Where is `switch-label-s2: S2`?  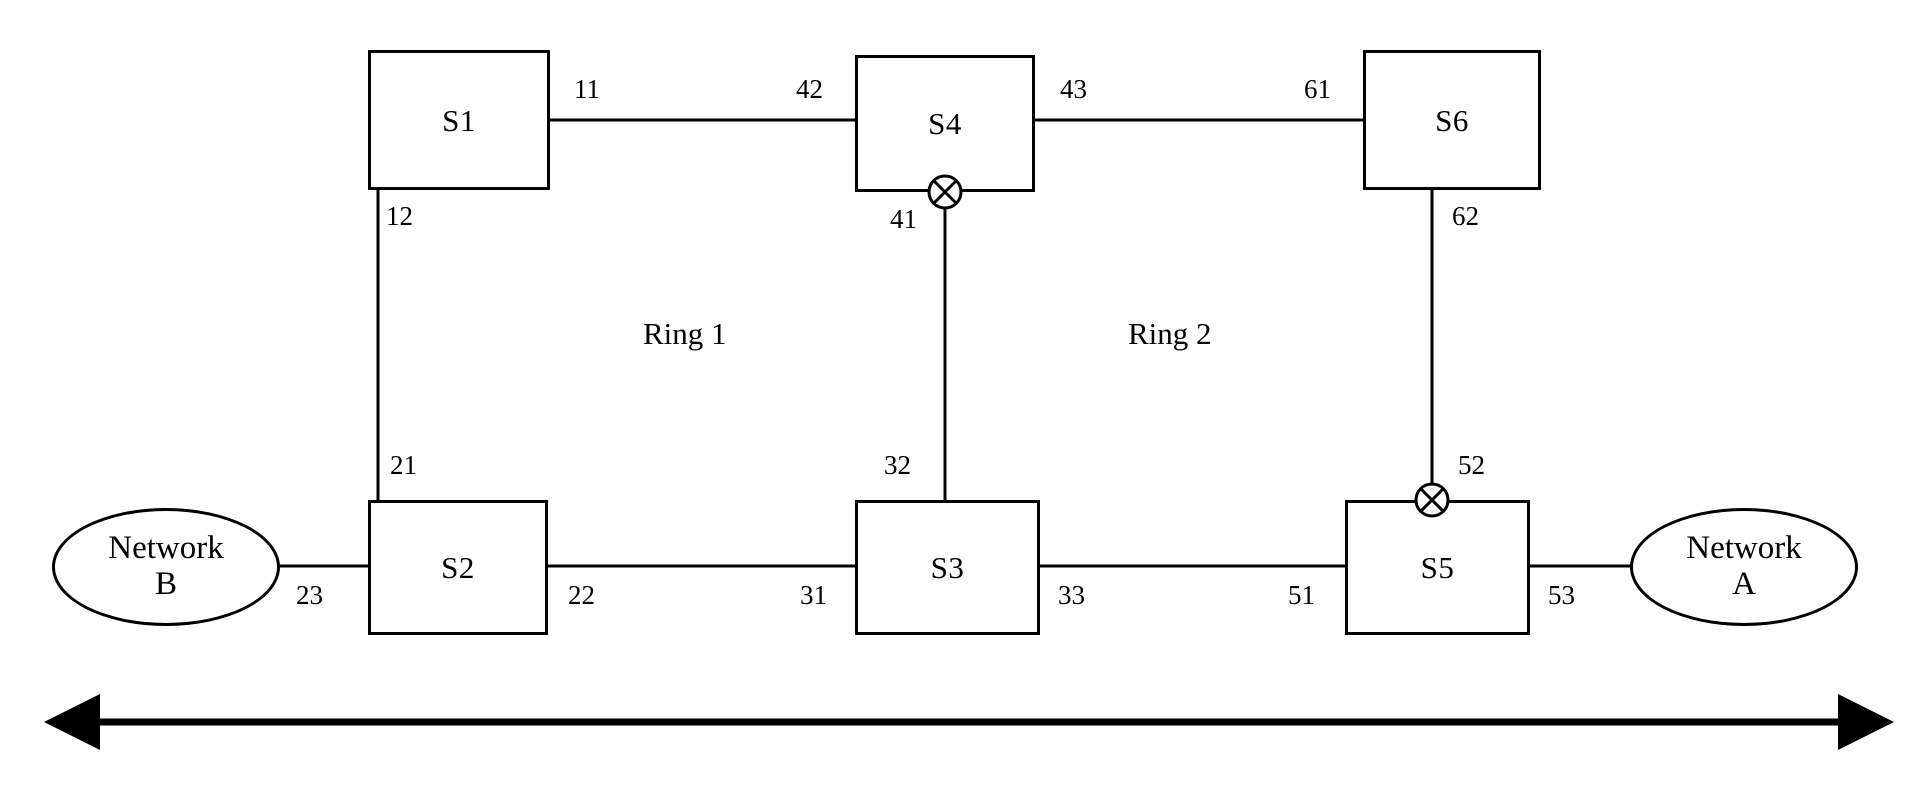 switch-label-s2: S2 is located at coordinates (458, 567).